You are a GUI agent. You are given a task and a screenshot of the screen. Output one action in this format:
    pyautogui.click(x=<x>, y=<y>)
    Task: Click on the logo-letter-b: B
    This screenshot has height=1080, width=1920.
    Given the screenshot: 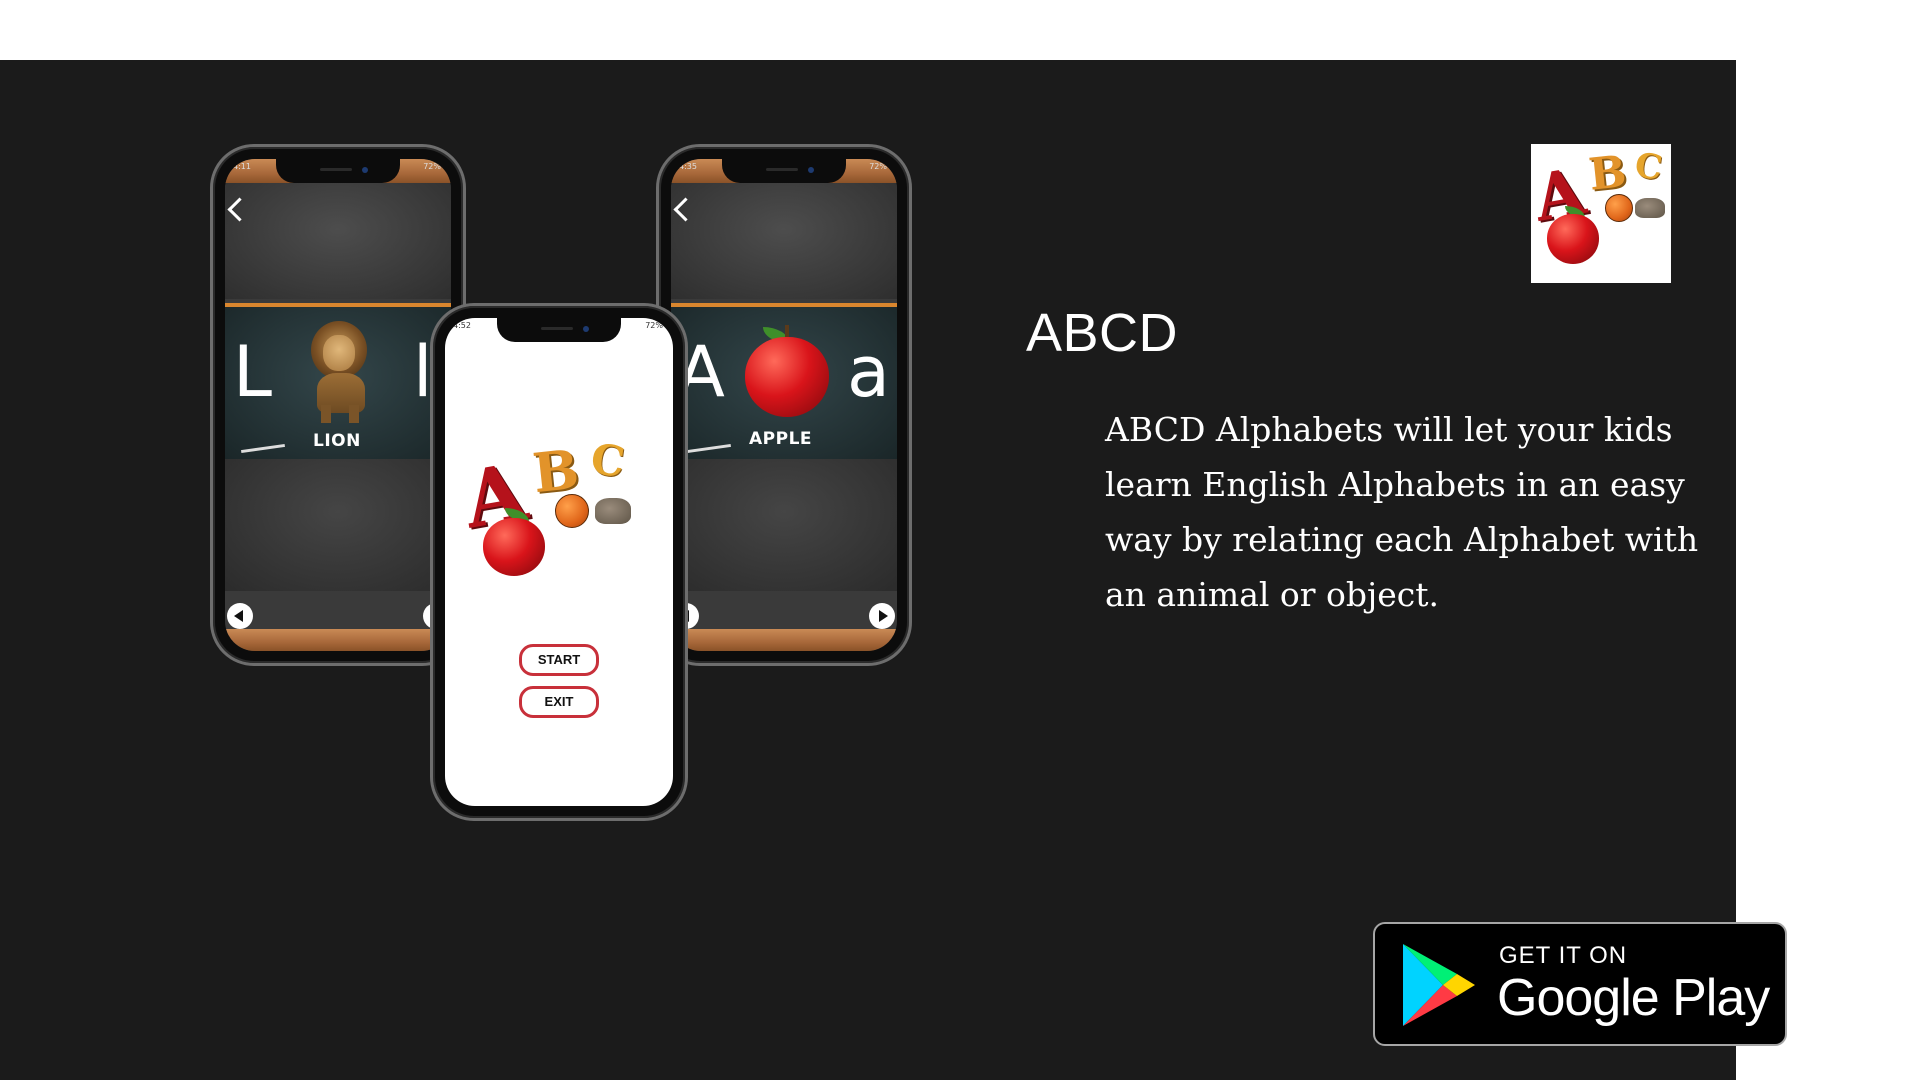 What is the action you would take?
    pyautogui.click(x=1607, y=173)
    